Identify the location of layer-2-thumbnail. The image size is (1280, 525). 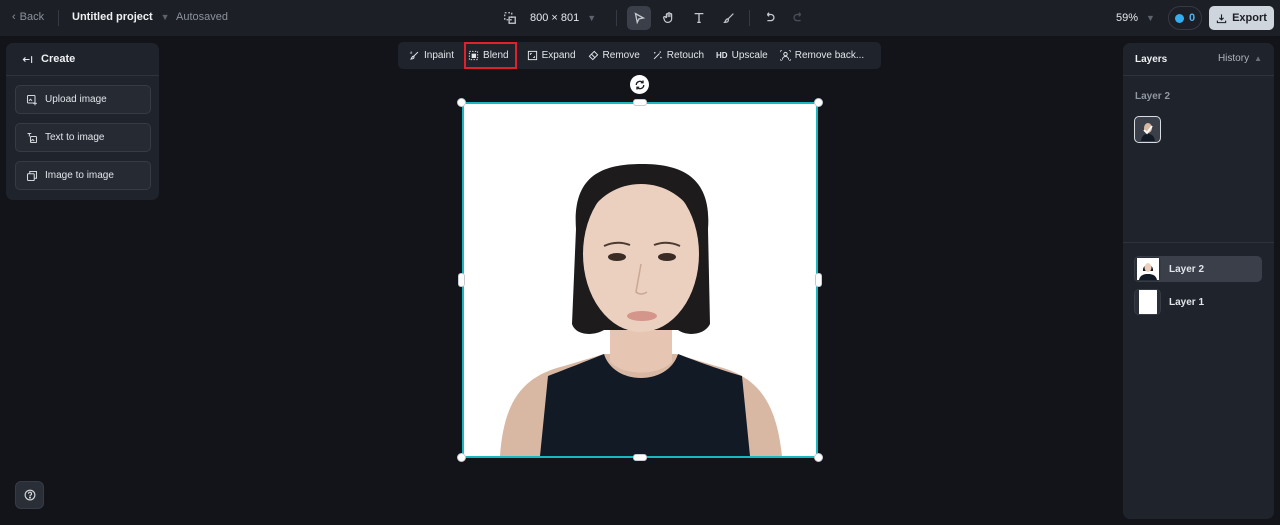
(1147, 269).